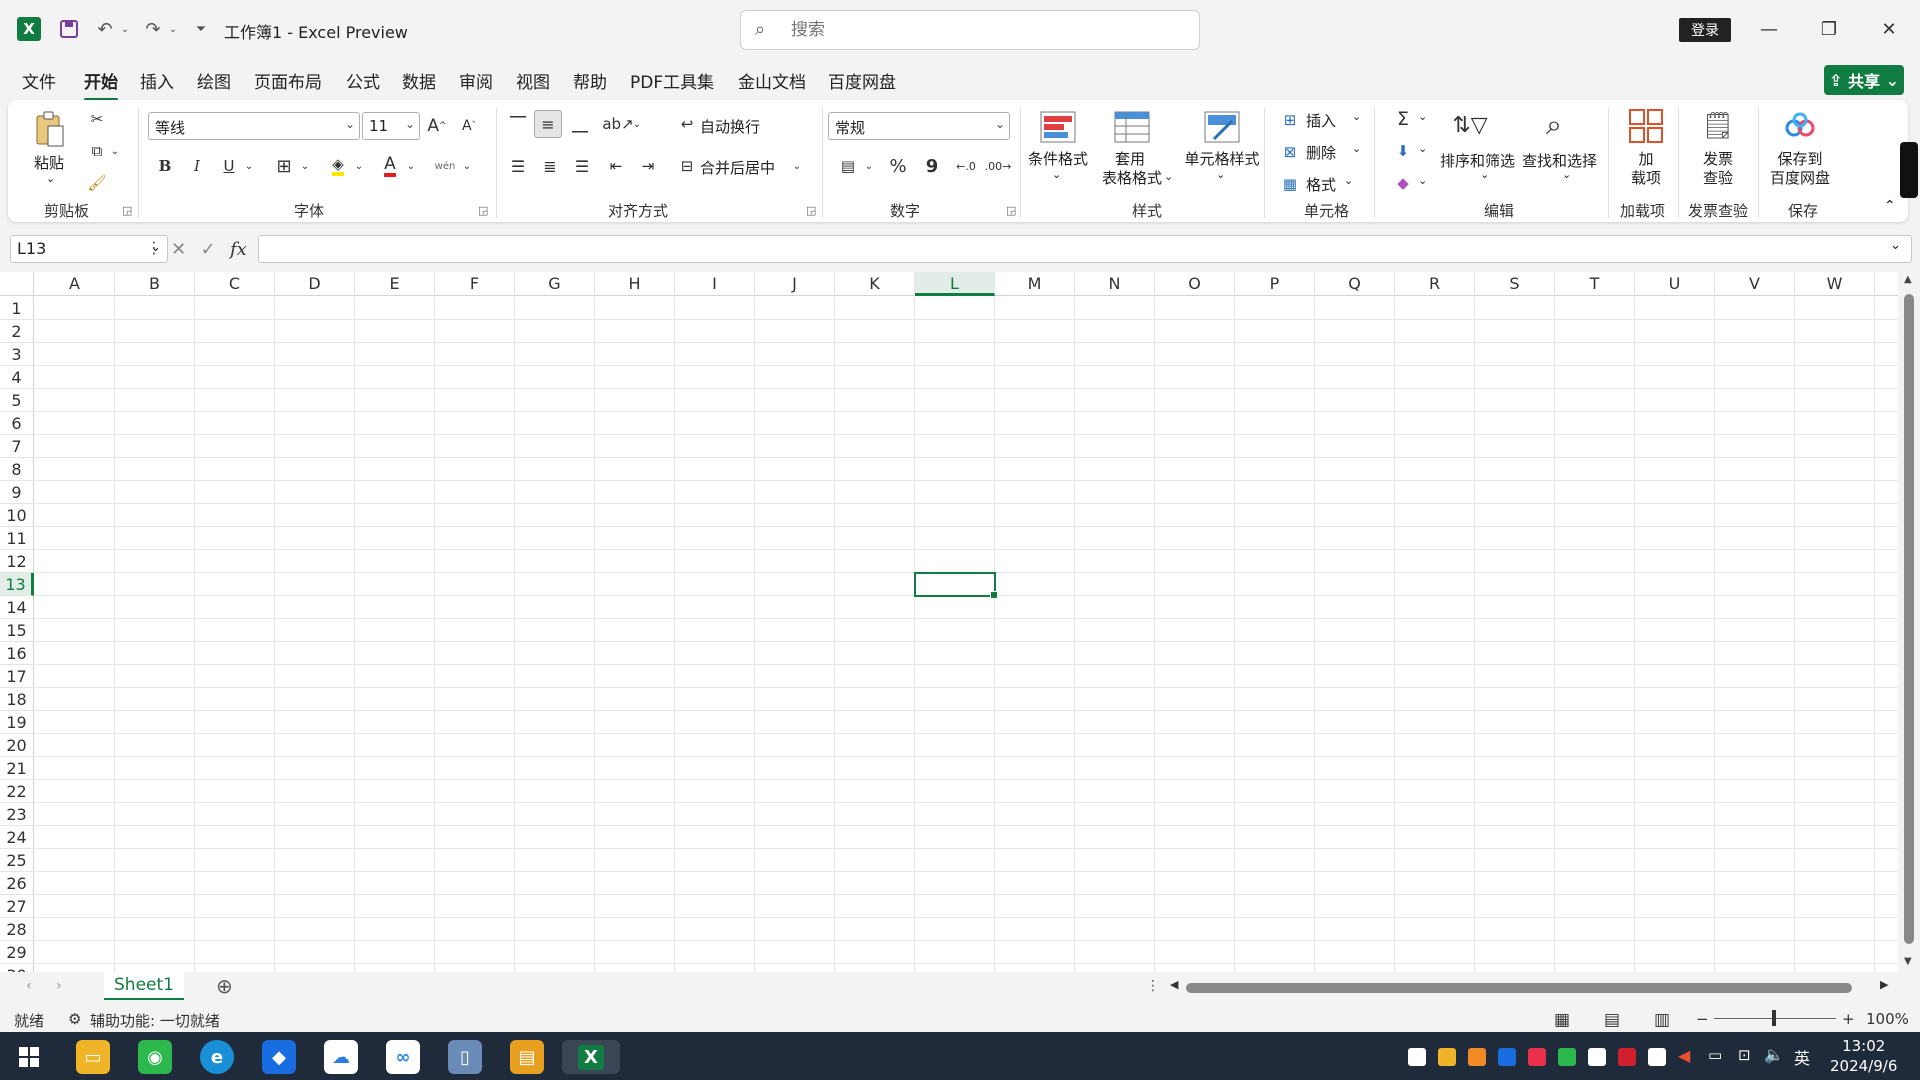 The height and width of the screenshot is (1080, 1920). What do you see at coordinates (229, 166) in the screenshot?
I see `underline-button: U` at bounding box center [229, 166].